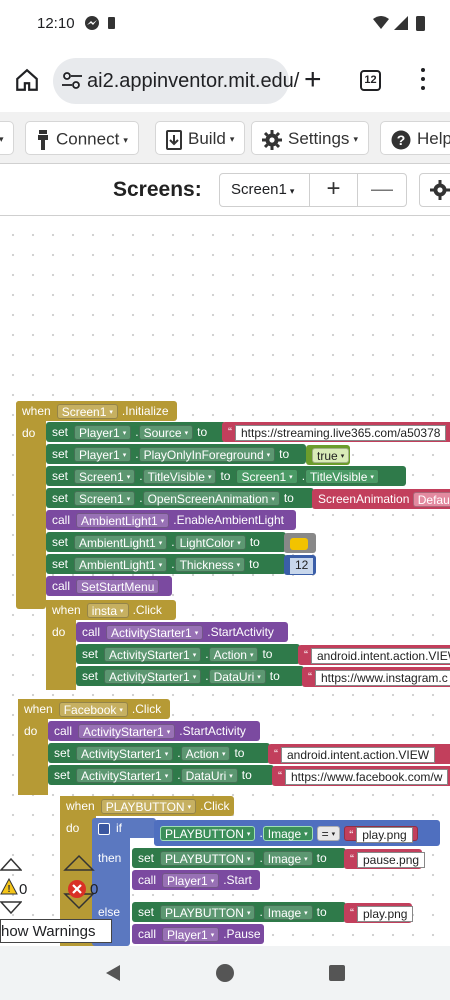 The image size is (450, 1000). Describe the element at coordinates (87, 412) in the screenshot. I see `screen1-component: Screen1 ▾` at that location.